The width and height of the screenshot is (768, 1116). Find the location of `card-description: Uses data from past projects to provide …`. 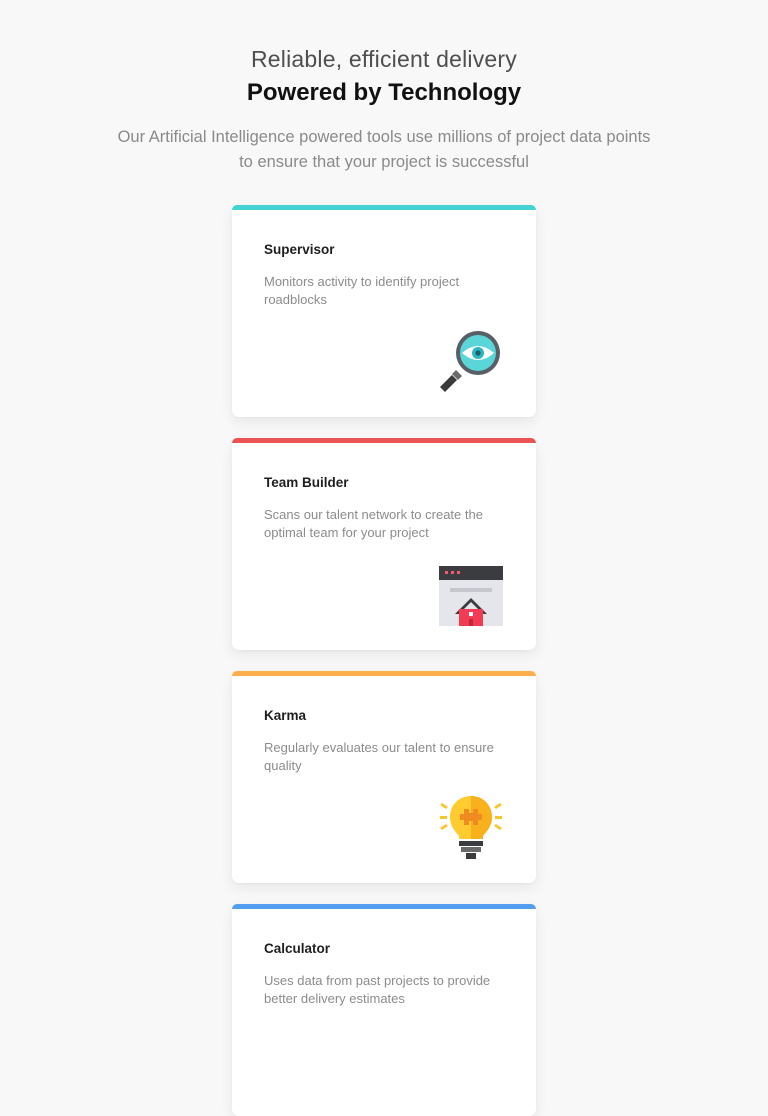

card-description: Uses data from past projects to provide … is located at coordinates (377, 989).